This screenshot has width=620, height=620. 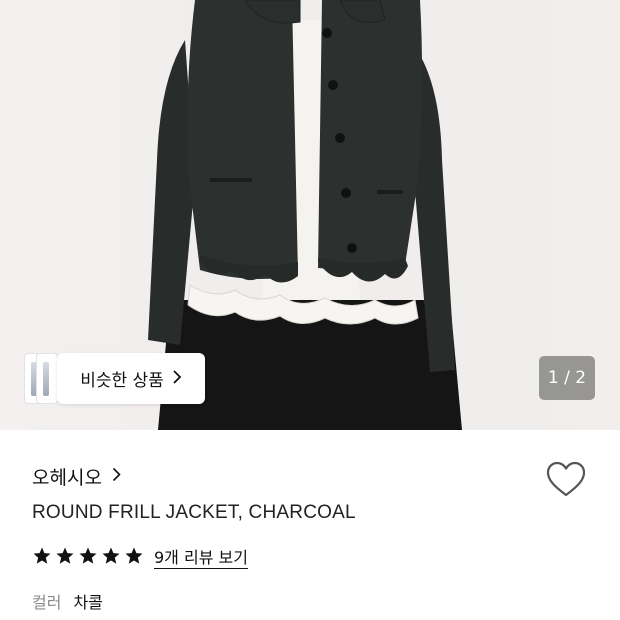 I want to click on brand-link: 오헤시오, so click(x=76, y=476).